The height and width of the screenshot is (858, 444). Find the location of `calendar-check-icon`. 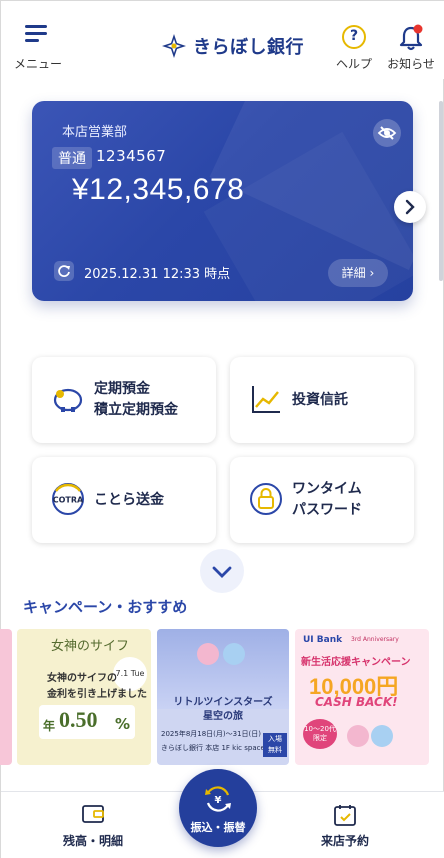

calendar-check-icon is located at coordinates (345, 815).